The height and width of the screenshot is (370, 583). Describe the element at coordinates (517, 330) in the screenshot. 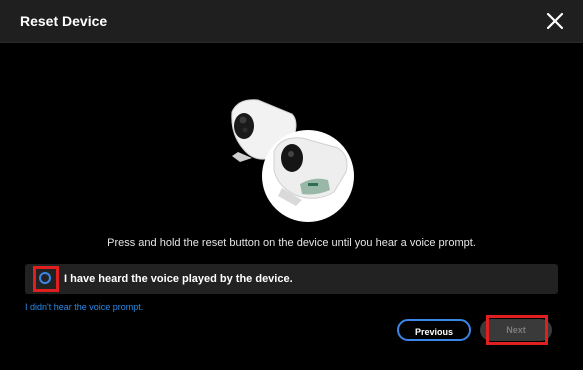

I see `next-button-highlight` at that location.